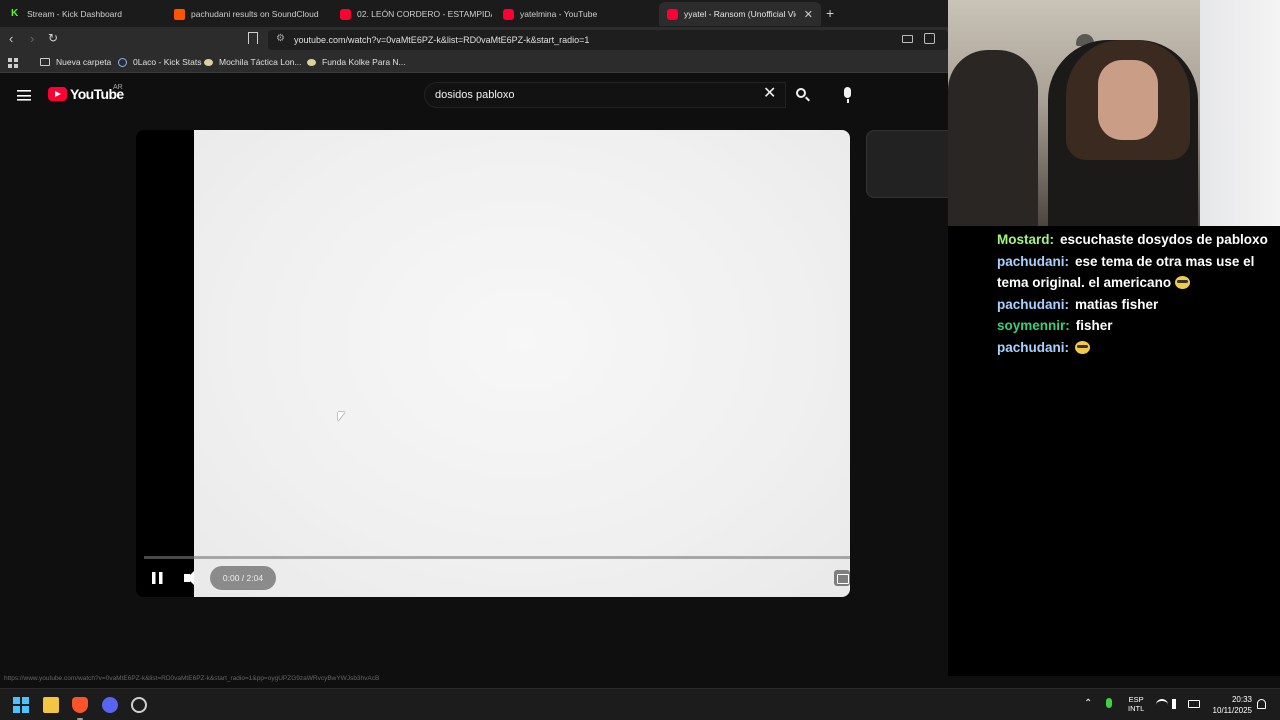 The height and width of the screenshot is (720, 1280). Describe the element at coordinates (424, 14) in the screenshot. I see `tab-label: 02. LEÓN CORDERO - ESTAMPIDA (L` at that location.